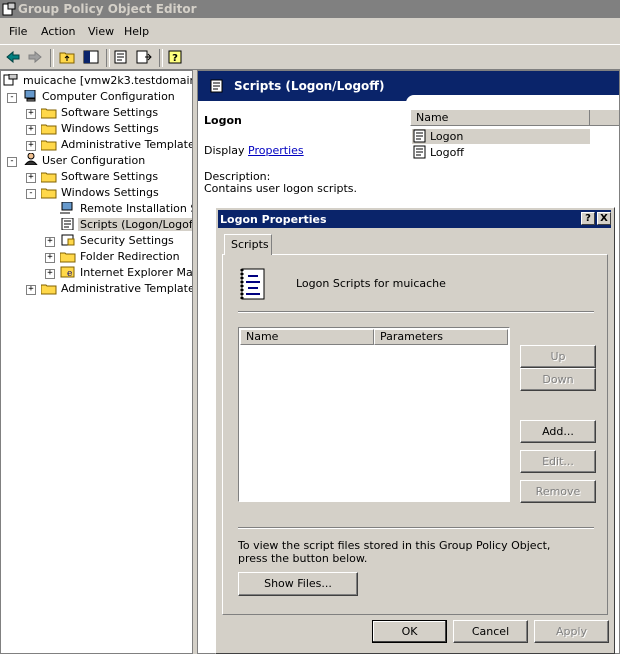 Image resolution: width=620 pixels, height=654 pixels. I want to click on apply-button: Apply, so click(571, 631).